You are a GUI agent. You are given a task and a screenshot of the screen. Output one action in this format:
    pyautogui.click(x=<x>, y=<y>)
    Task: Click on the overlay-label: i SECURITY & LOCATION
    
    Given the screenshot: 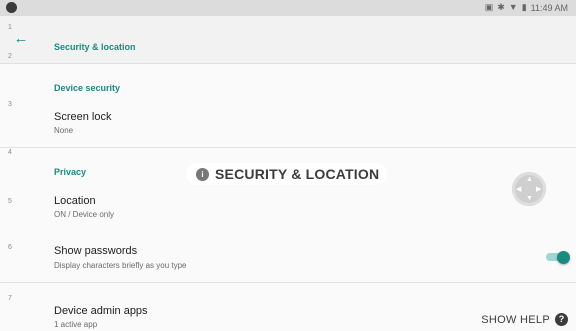 What is the action you would take?
    pyautogui.click(x=287, y=174)
    